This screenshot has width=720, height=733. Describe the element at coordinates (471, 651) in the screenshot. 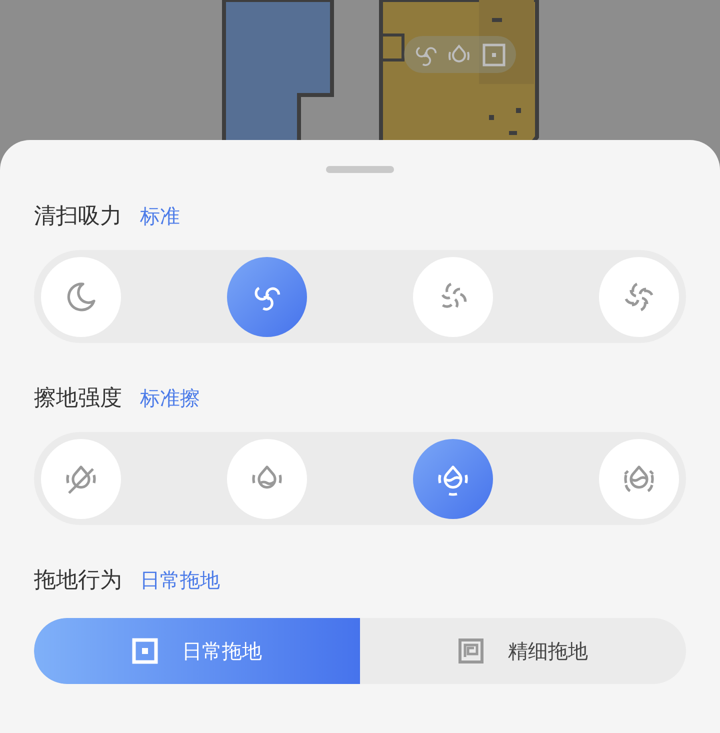

I see `nested-square-icon` at that location.